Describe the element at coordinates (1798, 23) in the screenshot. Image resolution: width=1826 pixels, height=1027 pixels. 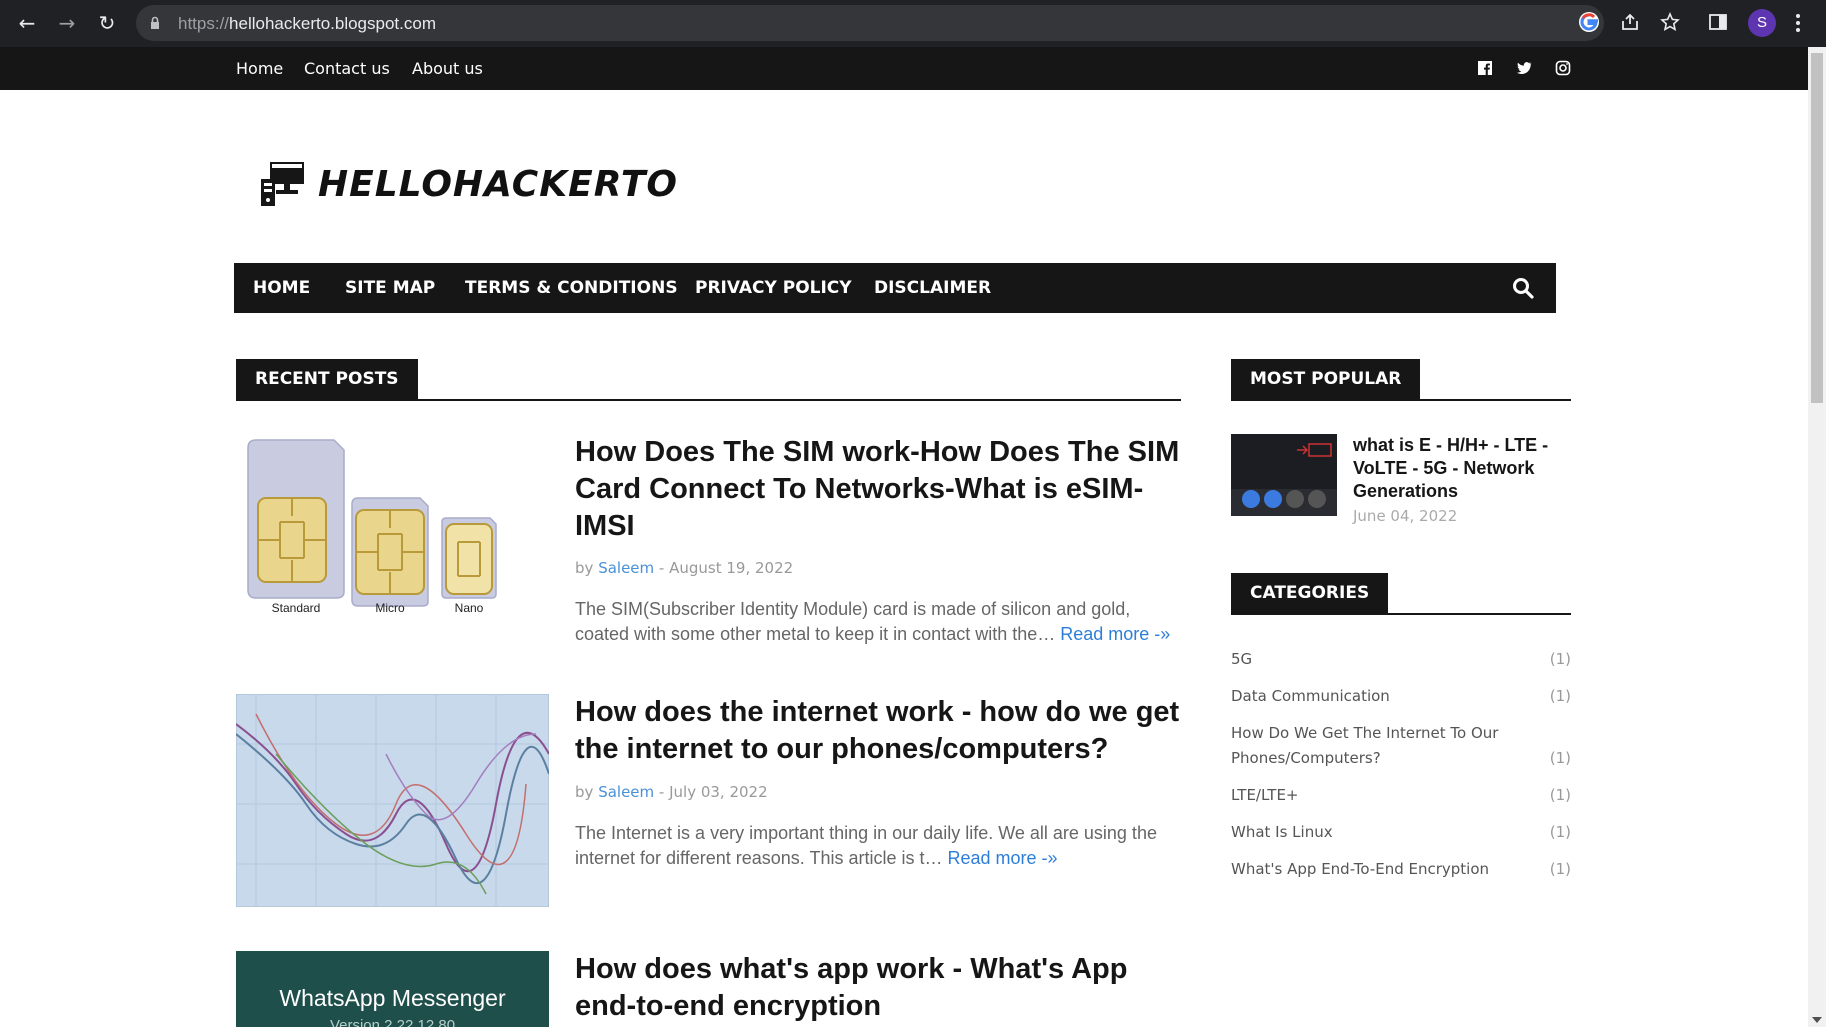
I see `menu-kebab-icon` at that location.